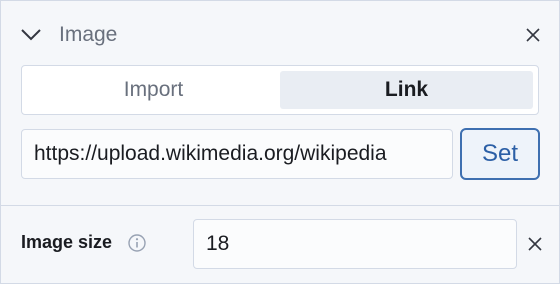 This screenshot has width=560, height=284. What do you see at coordinates (533, 35) in the screenshot?
I see `close-icon` at bounding box center [533, 35].